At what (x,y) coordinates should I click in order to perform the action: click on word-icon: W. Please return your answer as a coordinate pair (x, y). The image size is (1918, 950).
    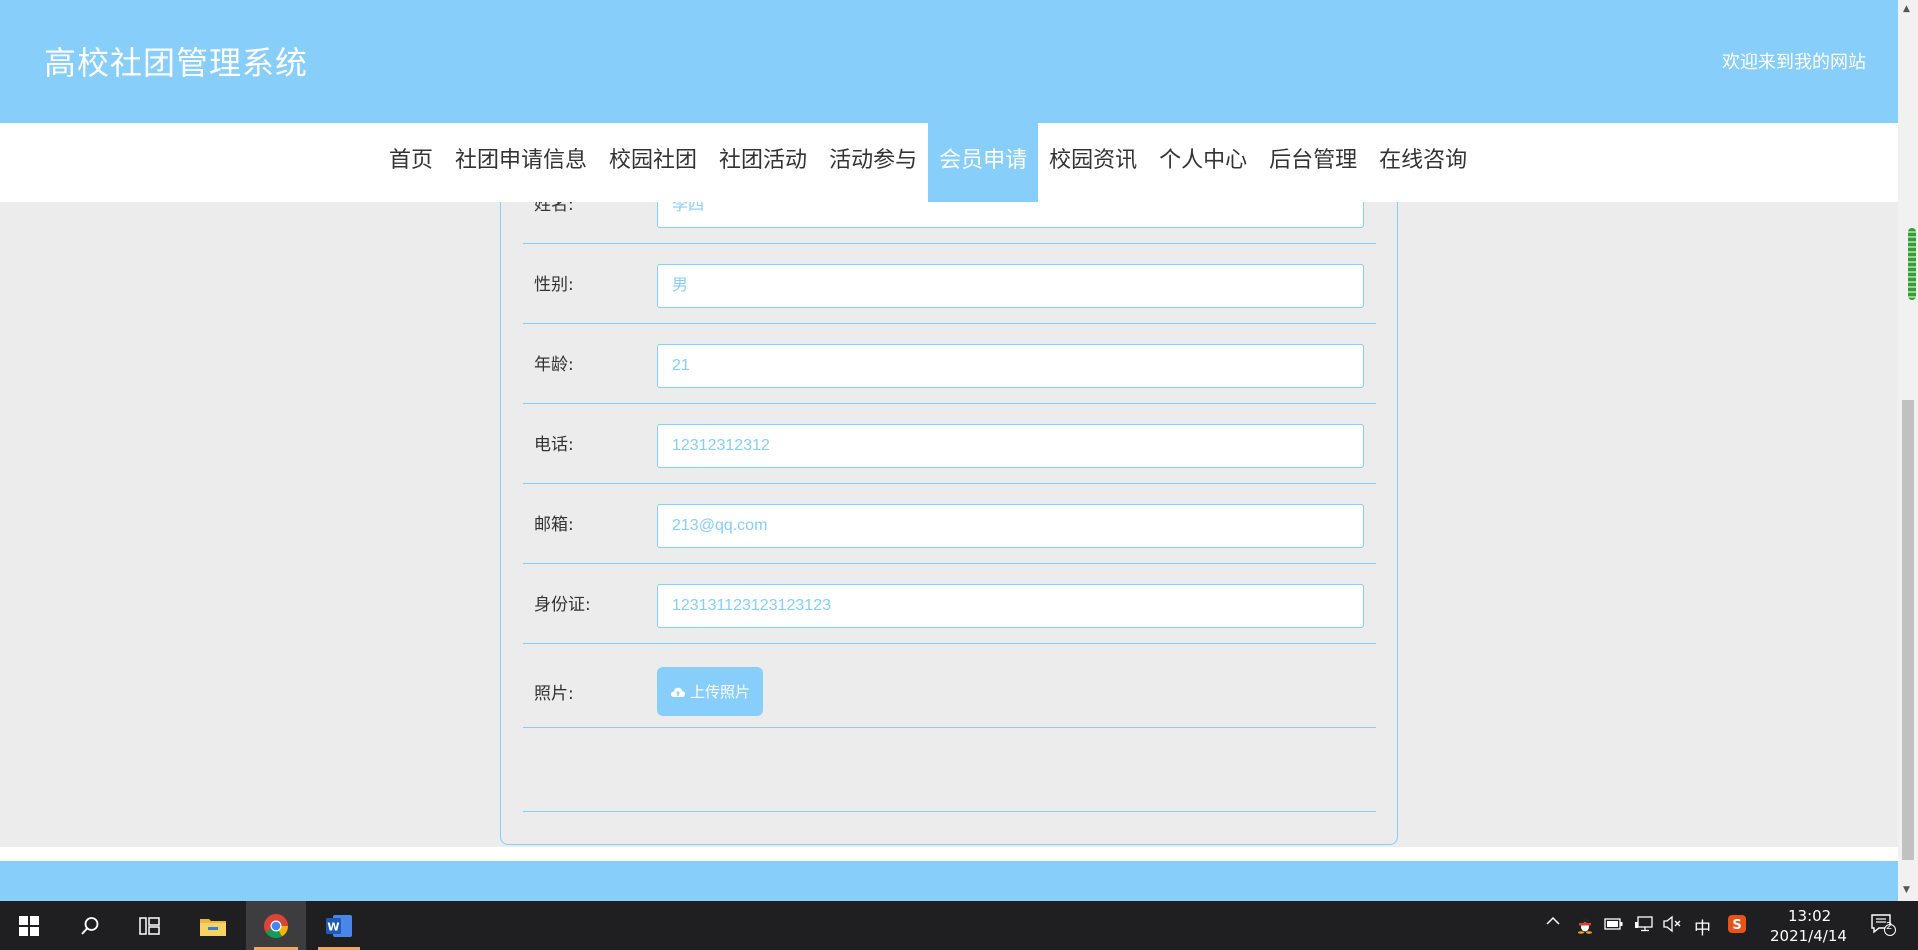
    Looking at the image, I should click on (339, 925).